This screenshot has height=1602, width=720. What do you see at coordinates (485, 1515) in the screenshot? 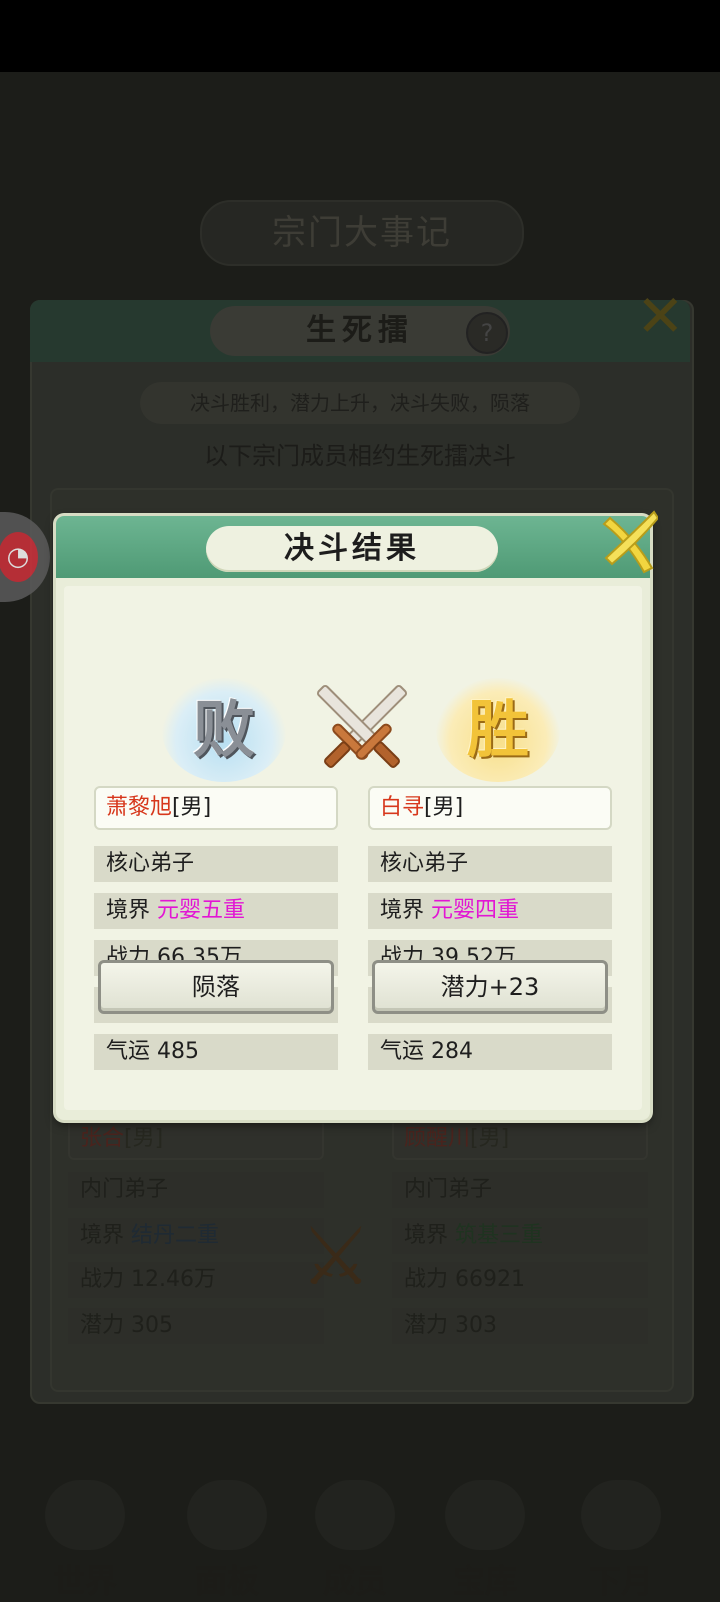
I see `treasury-icon` at bounding box center [485, 1515].